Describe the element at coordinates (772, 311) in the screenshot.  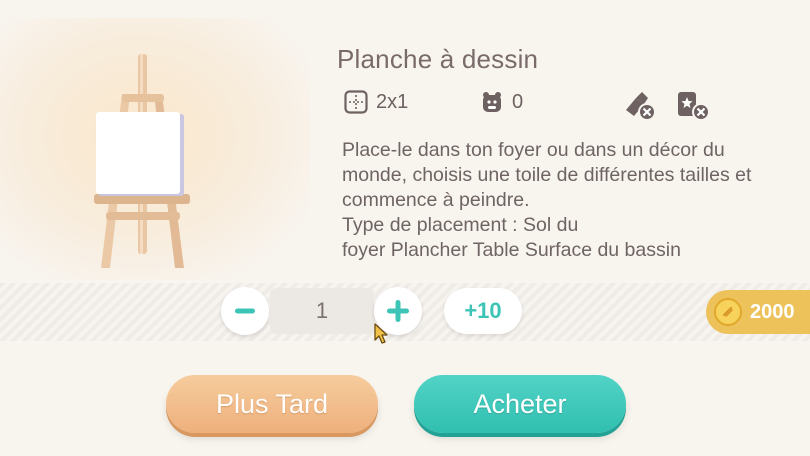
I see `price-value: 2000` at that location.